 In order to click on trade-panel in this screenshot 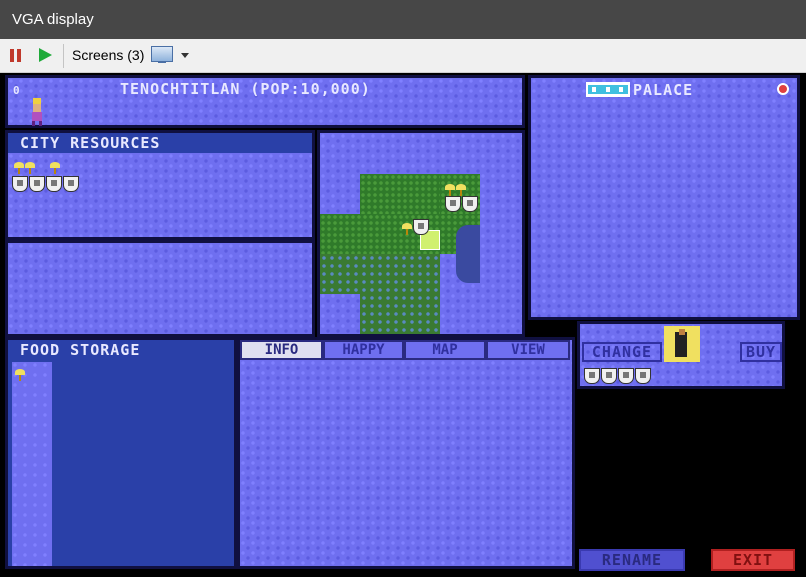, I will do `click(160, 288)`.